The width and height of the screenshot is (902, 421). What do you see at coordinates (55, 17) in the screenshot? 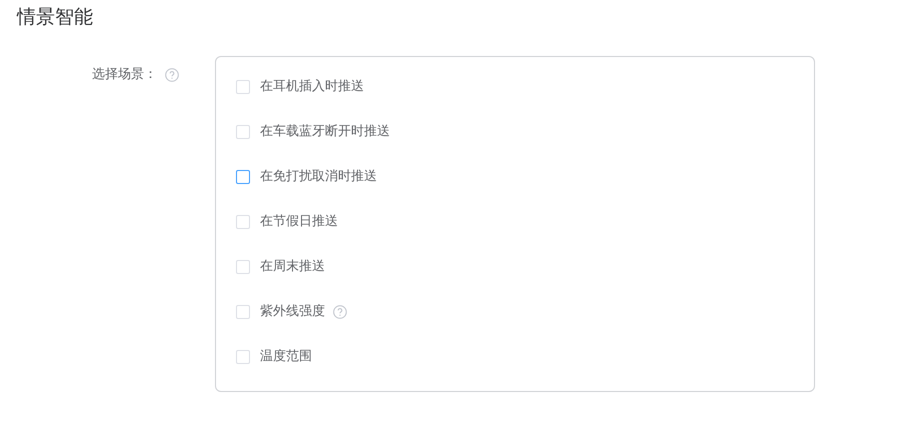
I see `section-title: 情景智能` at bounding box center [55, 17].